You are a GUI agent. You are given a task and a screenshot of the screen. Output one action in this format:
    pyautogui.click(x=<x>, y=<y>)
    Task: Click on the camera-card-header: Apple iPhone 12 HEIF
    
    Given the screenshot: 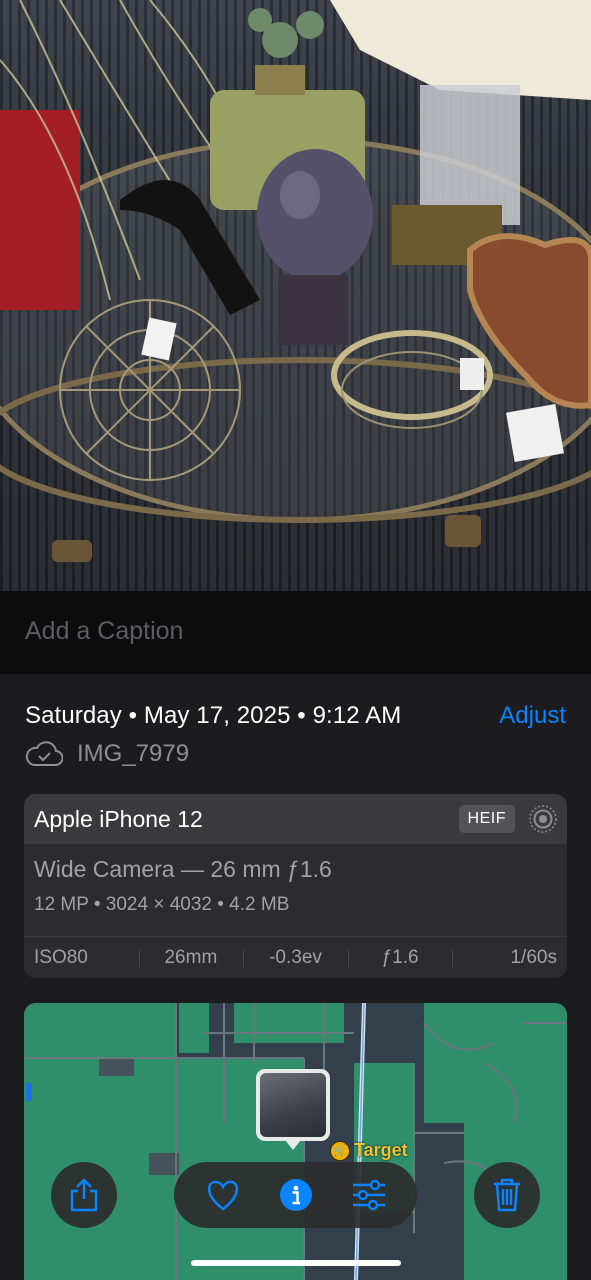 What is the action you would take?
    pyautogui.click(x=295, y=819)
    